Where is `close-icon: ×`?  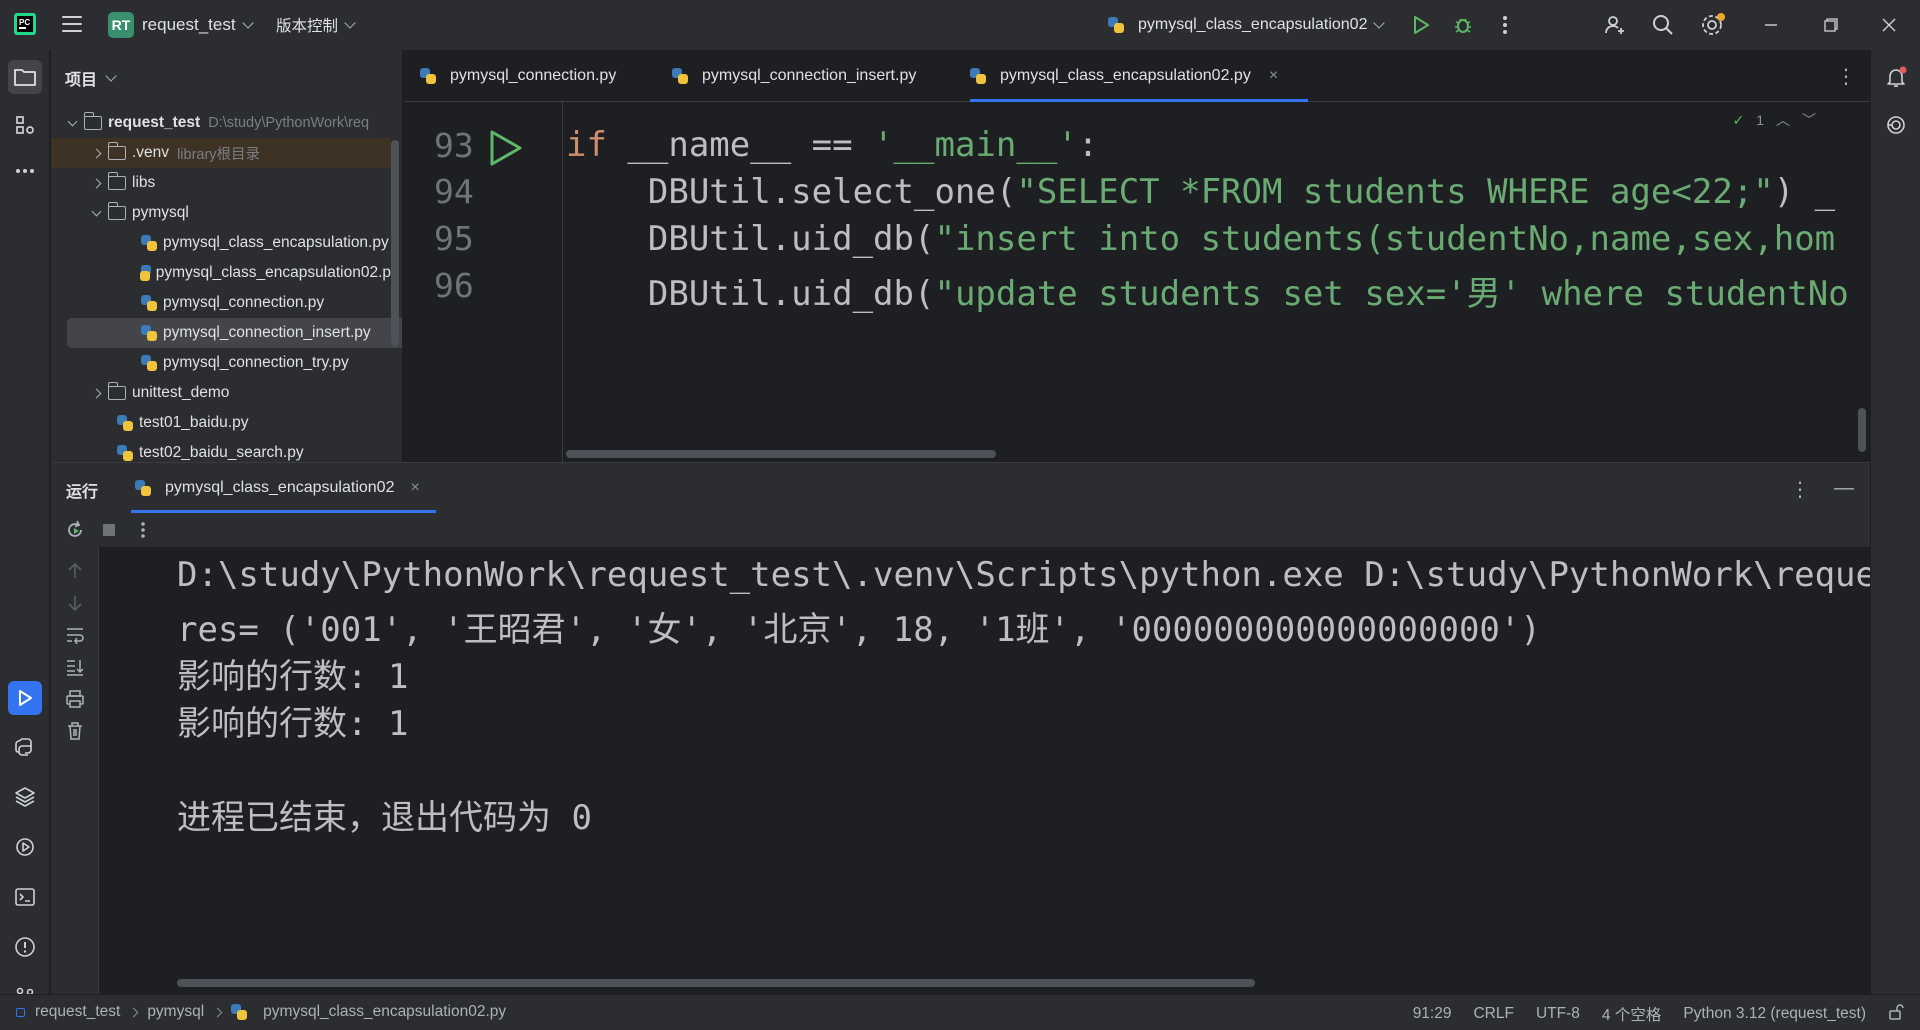 close-icon: × is located at coordinates (414, 488).